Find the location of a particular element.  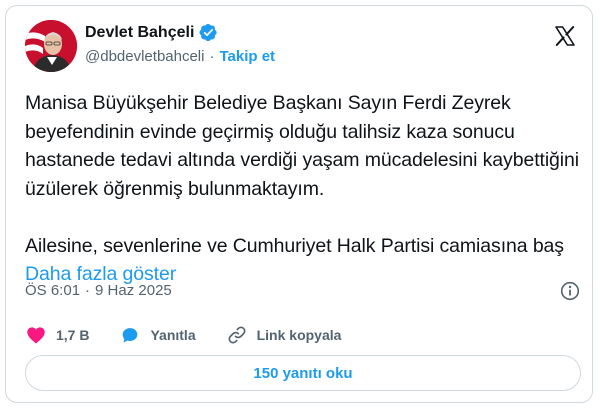

like-count: 1,7 B is located at coordinates (73, 335).